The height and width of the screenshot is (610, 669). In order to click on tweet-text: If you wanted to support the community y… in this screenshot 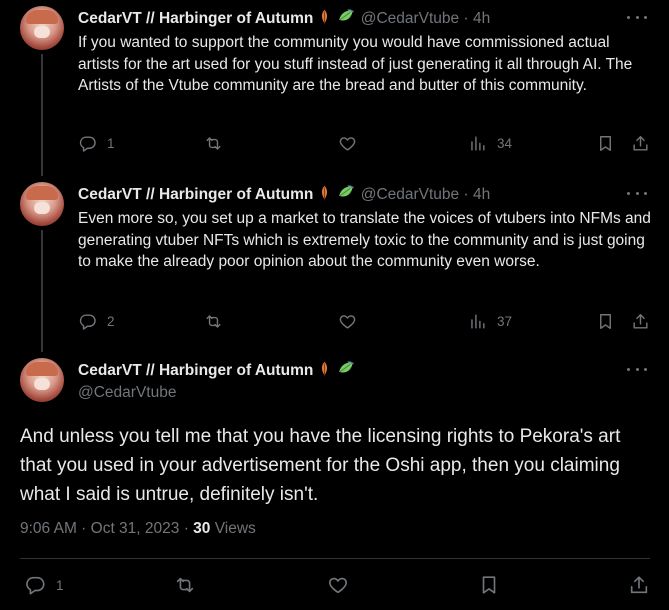, I will do `click(355, 64)`.